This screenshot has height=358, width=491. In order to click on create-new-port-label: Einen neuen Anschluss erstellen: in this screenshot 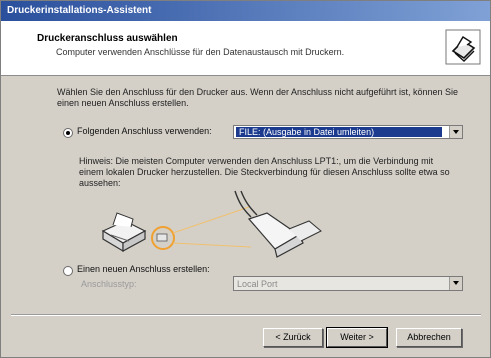, I will do `click(143, 269)`.